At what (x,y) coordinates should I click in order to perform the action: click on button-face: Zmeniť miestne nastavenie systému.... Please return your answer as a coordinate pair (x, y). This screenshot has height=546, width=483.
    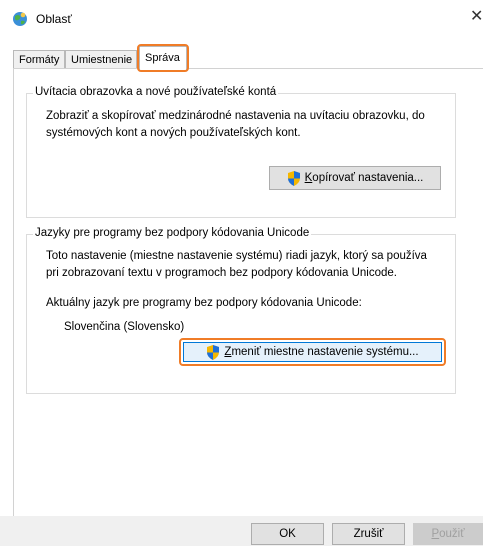
    Looking at the image, I should click on (312, 352).